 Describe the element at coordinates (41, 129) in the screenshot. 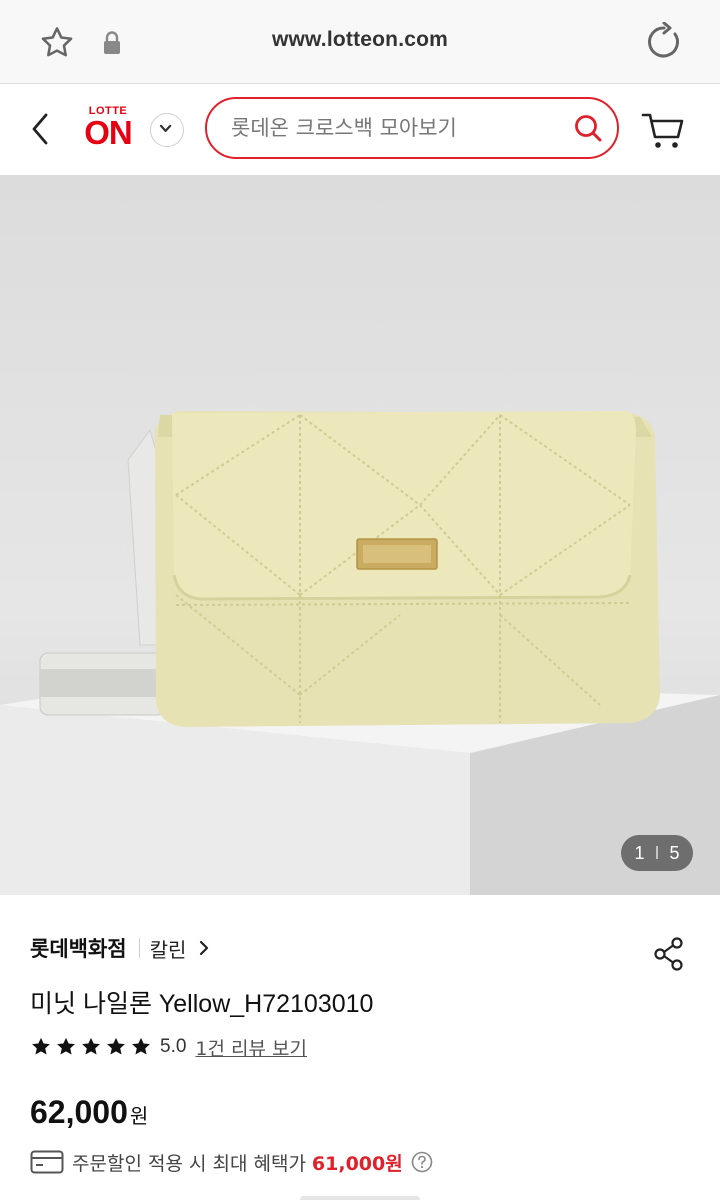

I see `back-icon` at that location.